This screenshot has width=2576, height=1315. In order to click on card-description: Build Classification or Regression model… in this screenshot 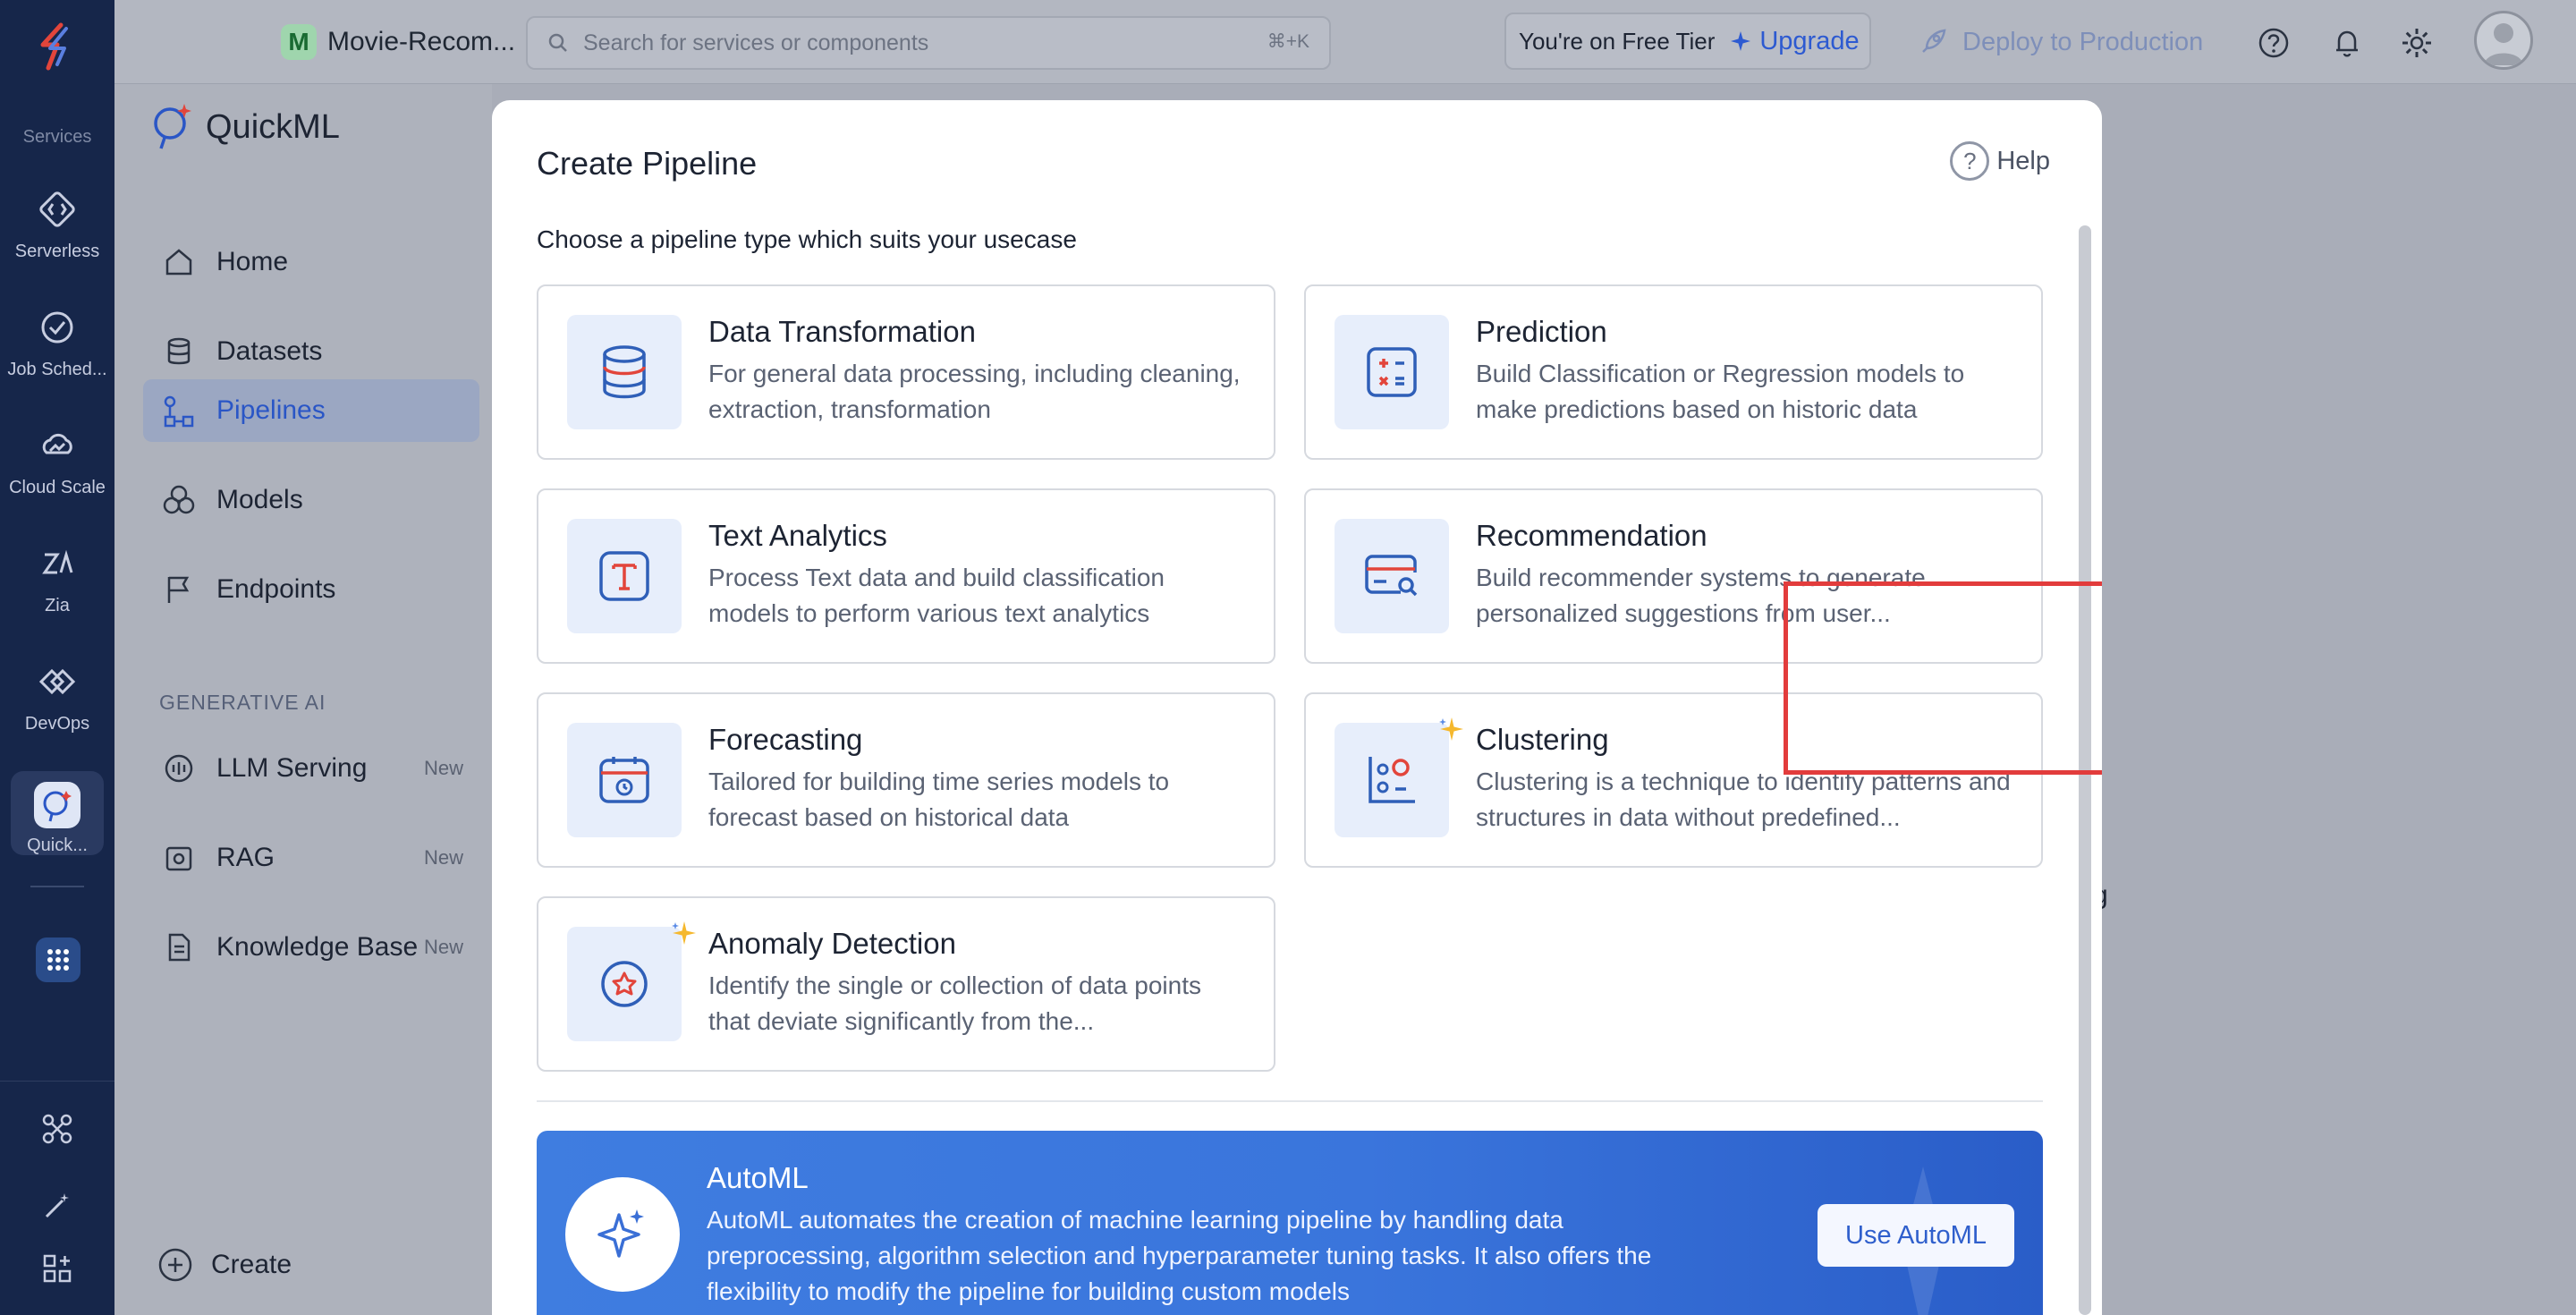, I will do `click(1720, 391)`.